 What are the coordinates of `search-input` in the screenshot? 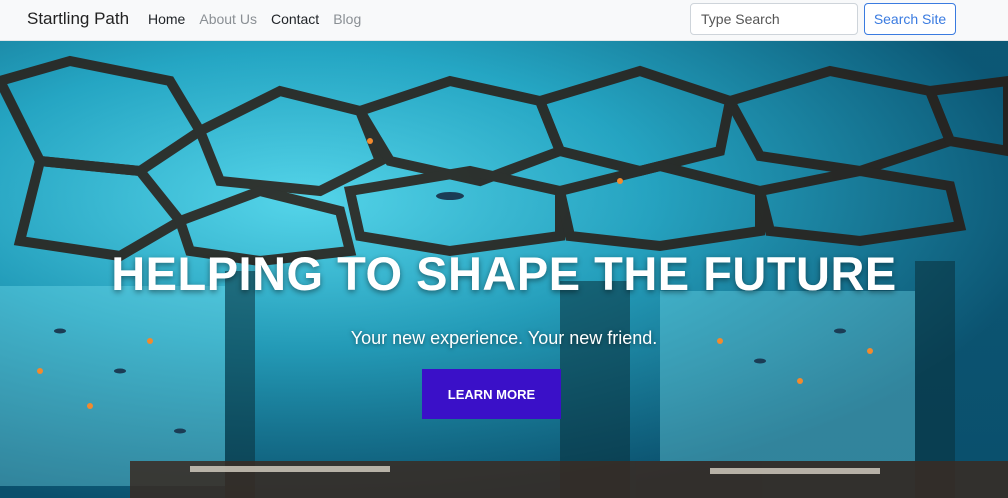 It's located at (774, 19).